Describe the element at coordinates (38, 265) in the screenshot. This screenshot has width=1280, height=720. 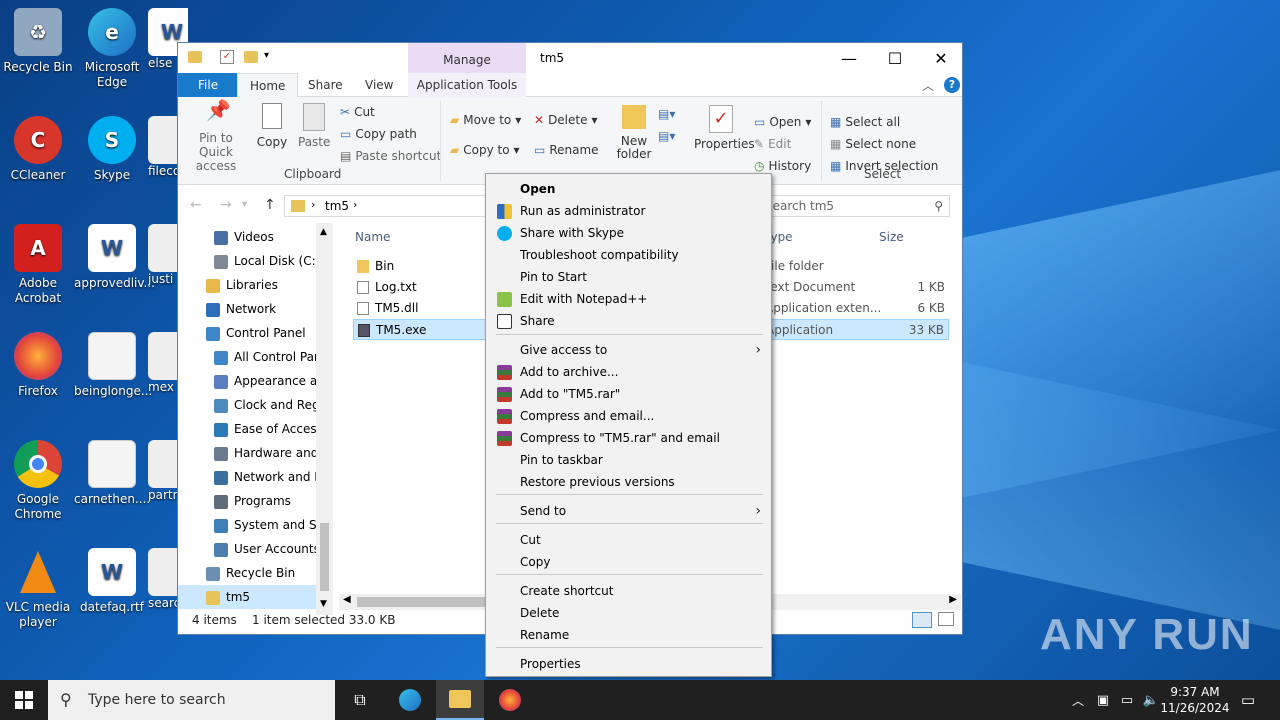
I see `acrobat-desktop-icon: A Adobe Acrobat` at that location.